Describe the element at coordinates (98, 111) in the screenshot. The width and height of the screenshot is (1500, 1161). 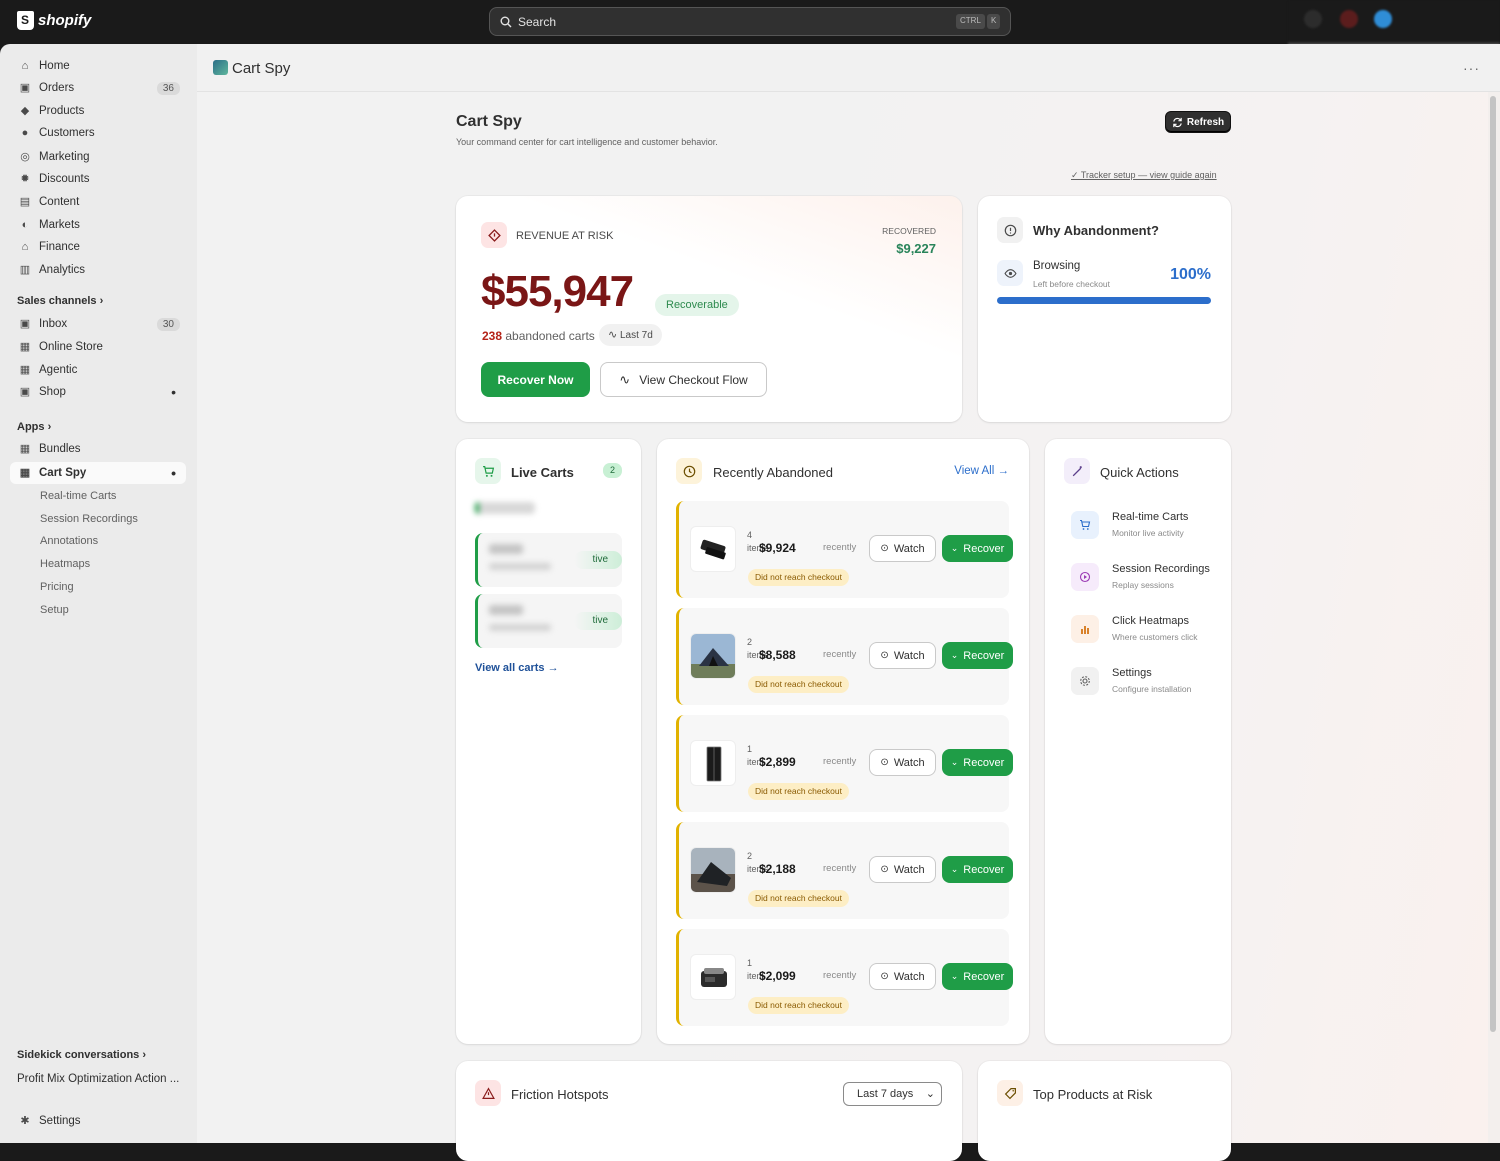
I see `sidebar-item-products: ◆ Products` at that location.